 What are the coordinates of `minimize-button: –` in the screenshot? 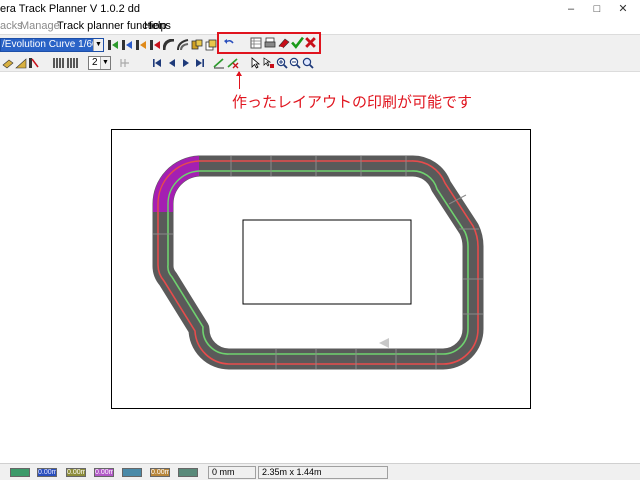 It's located at (571, 9).